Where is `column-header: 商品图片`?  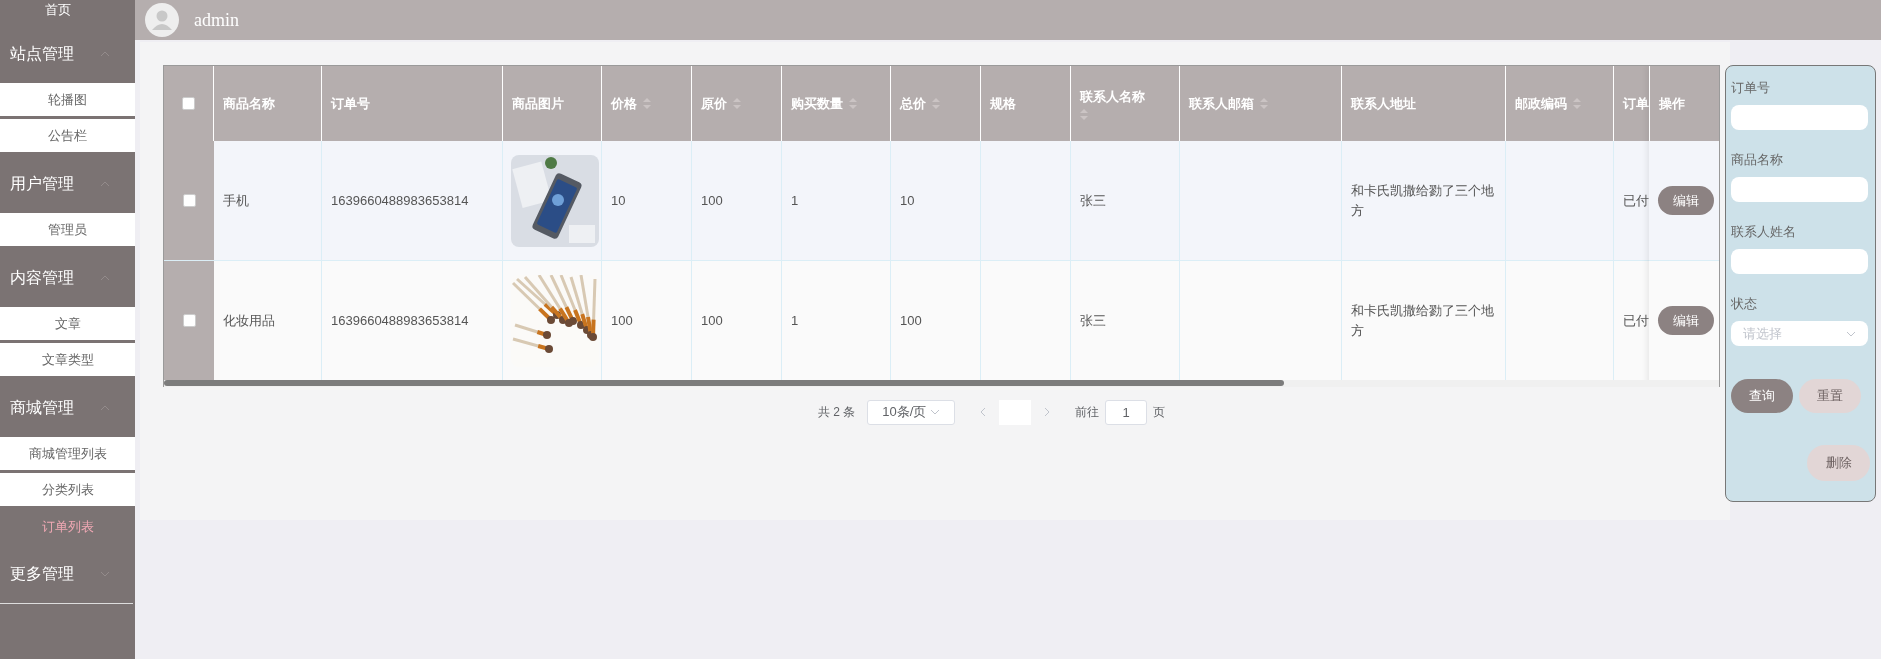
column-header: 商品图片 is located at coordinates (538, 103).